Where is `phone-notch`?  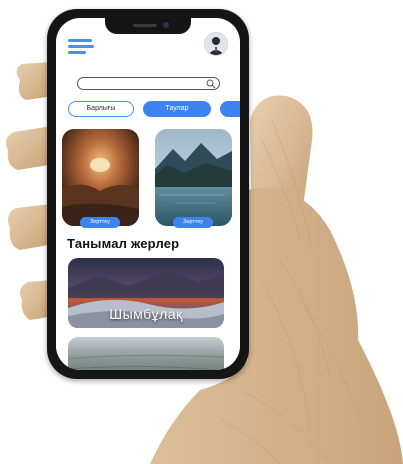
phone-notch is located at coordinates (148, 26).